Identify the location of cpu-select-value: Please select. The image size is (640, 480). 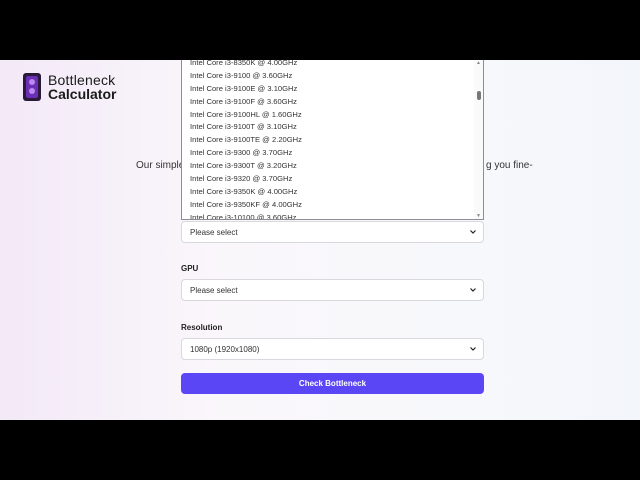
(214, 232).